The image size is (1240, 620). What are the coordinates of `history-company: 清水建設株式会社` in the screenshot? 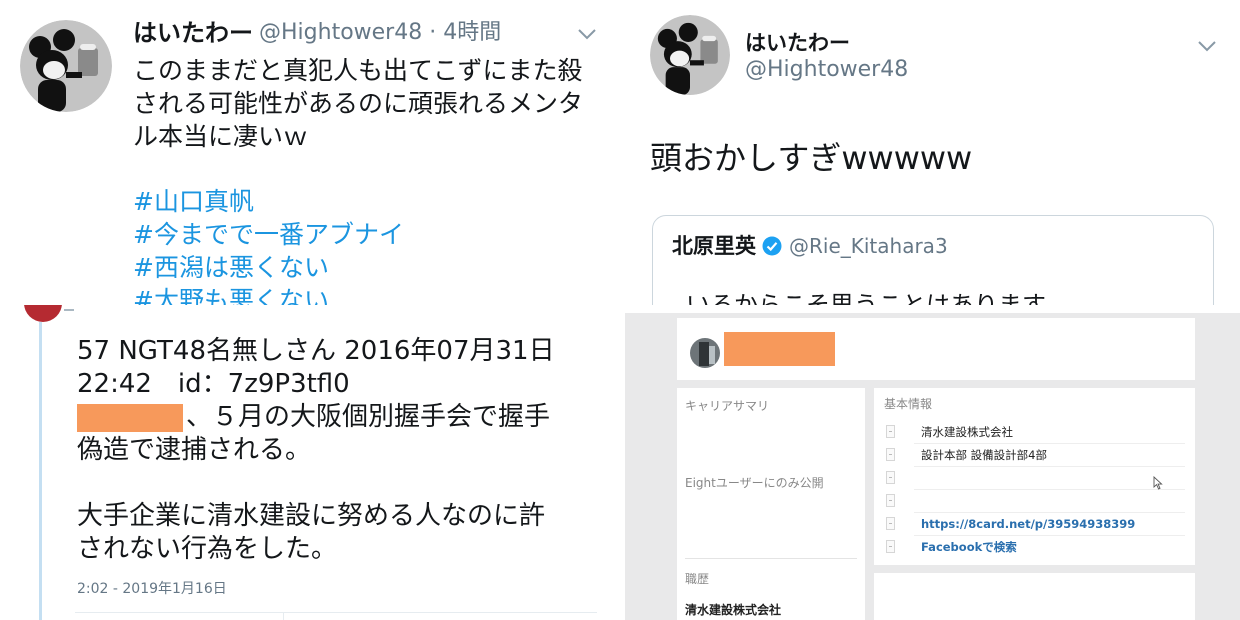 It's located at (733, 610).